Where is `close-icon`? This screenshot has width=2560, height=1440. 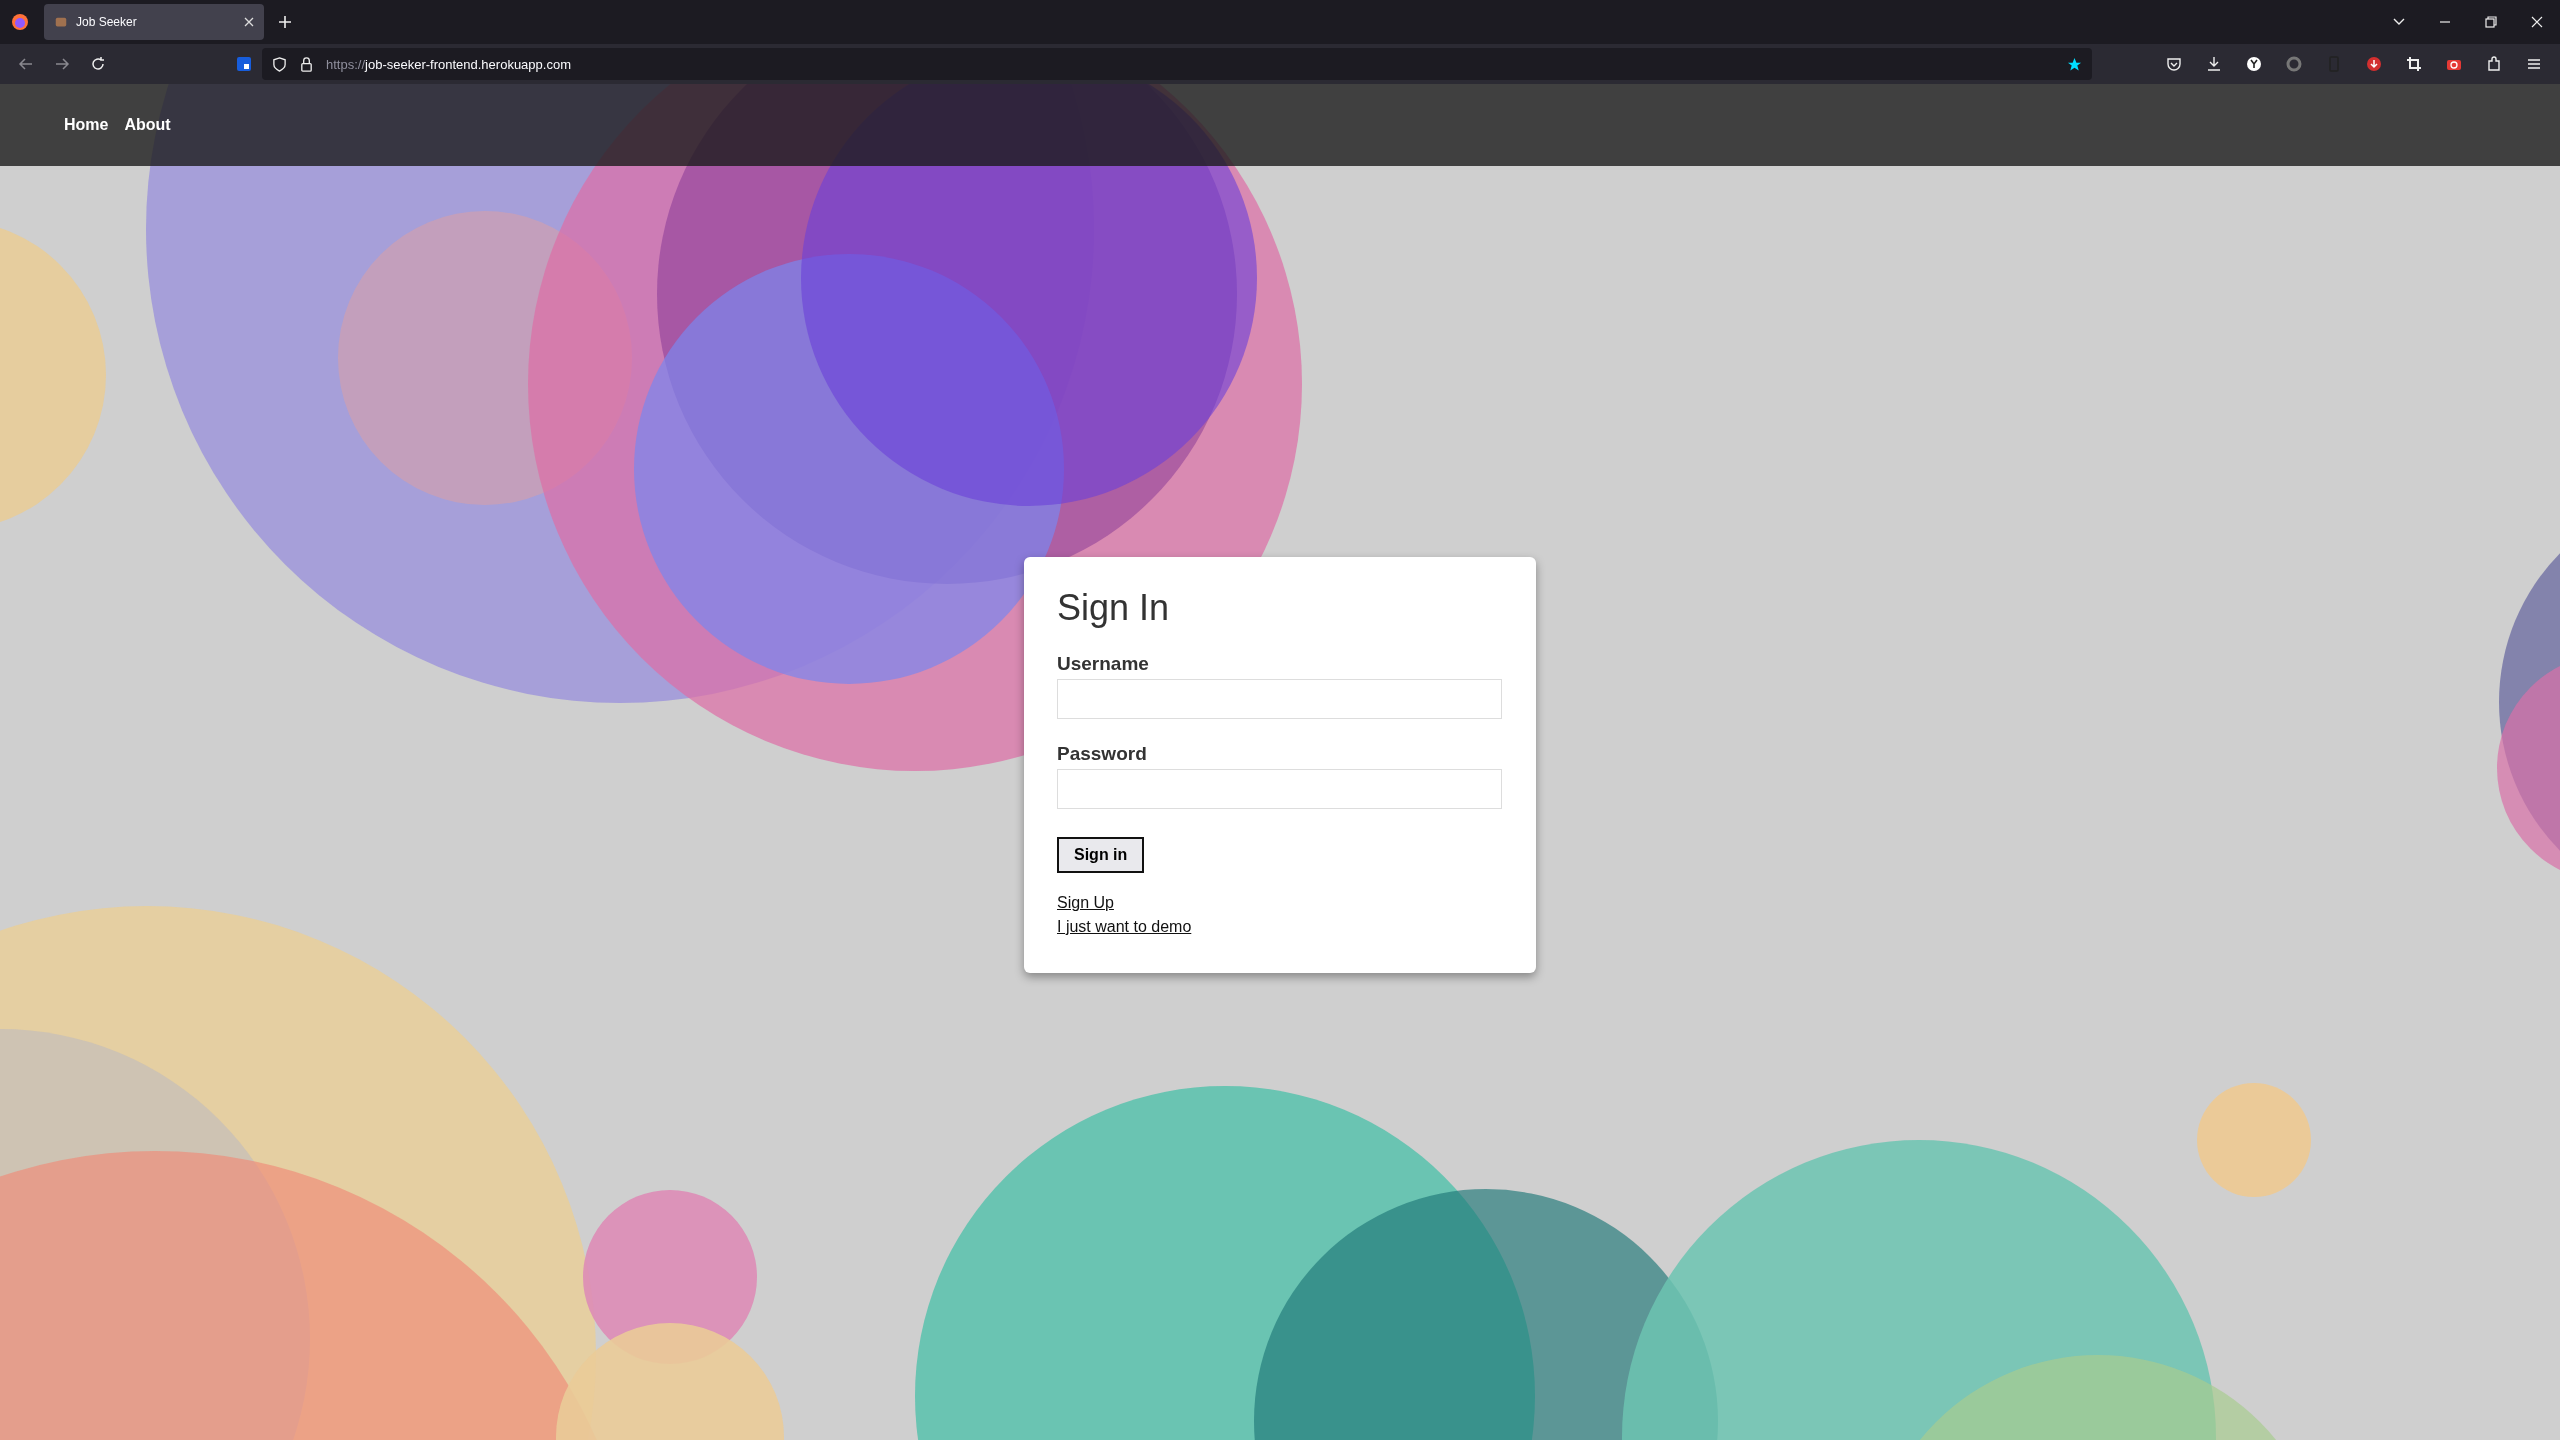
close-icon is located at coordinates (2537, 22).